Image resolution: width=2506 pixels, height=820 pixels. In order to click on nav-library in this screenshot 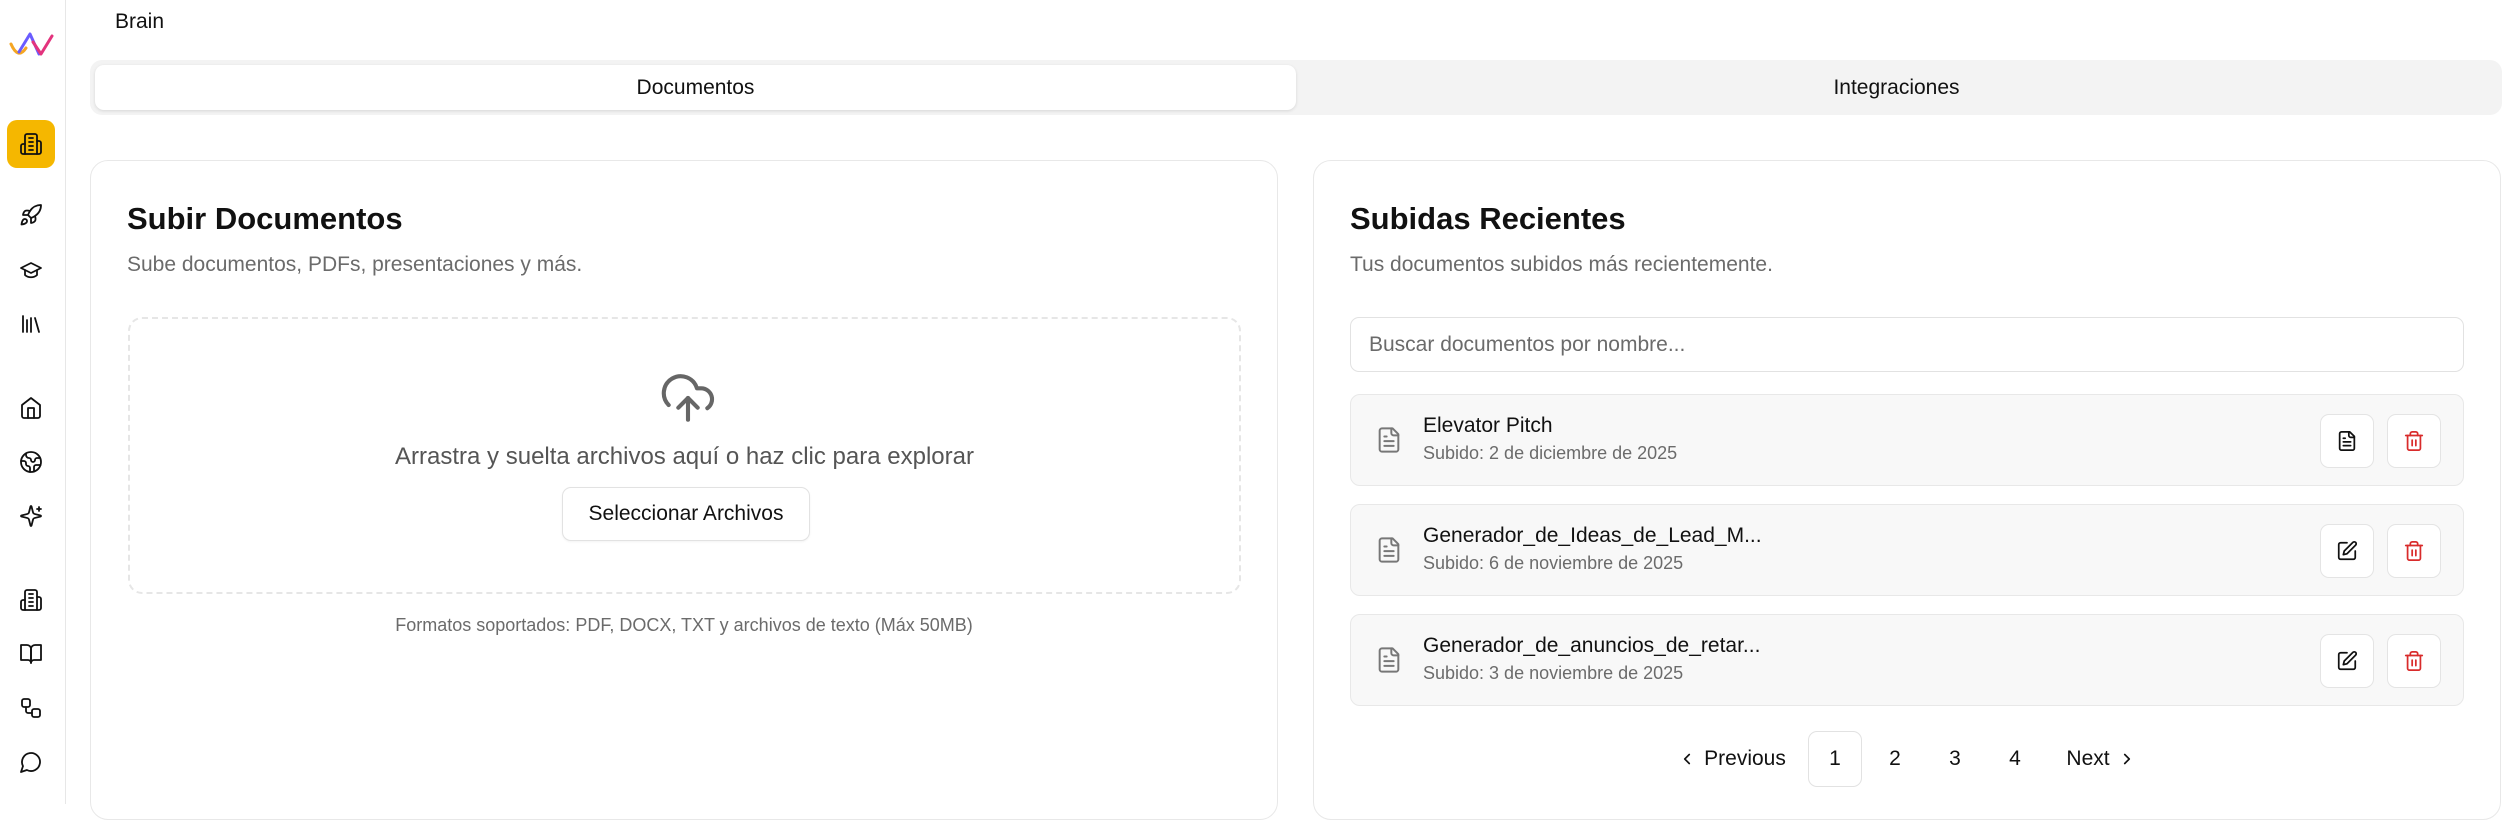, I will do `click(31, 324)`.